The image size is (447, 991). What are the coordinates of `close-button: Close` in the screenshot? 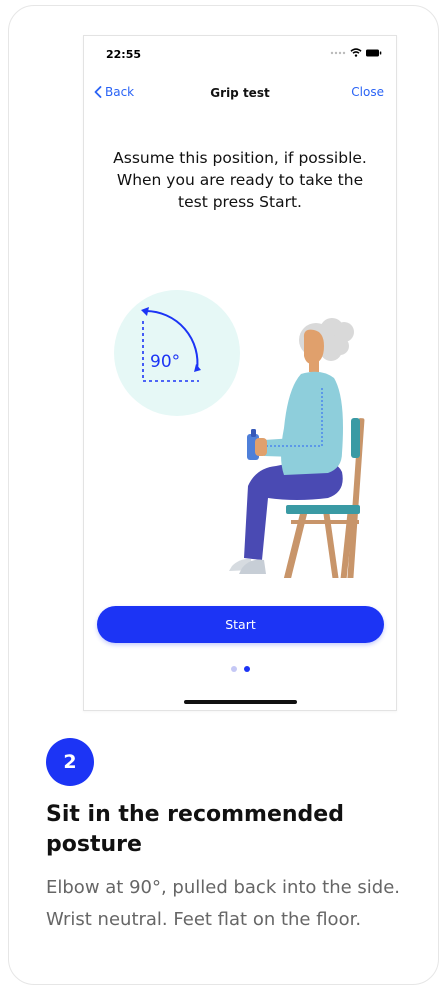 It's located at (367, 92).